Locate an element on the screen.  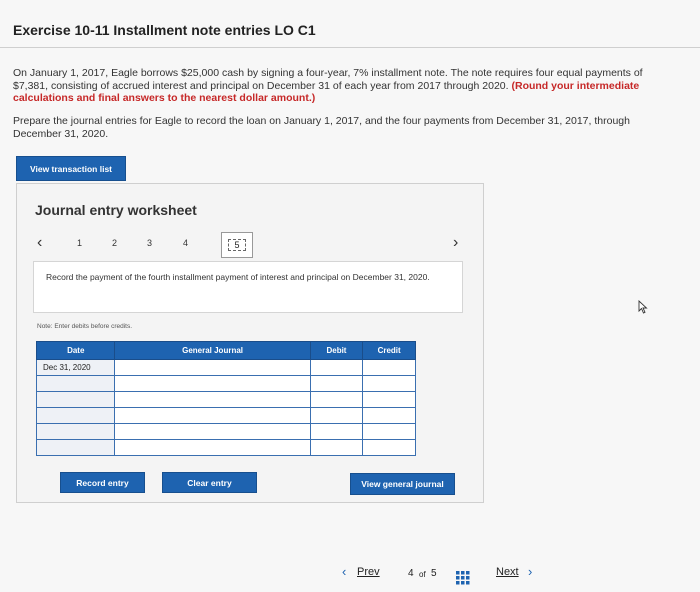
pager-next-icon: › is located at coordinates (455, 243).